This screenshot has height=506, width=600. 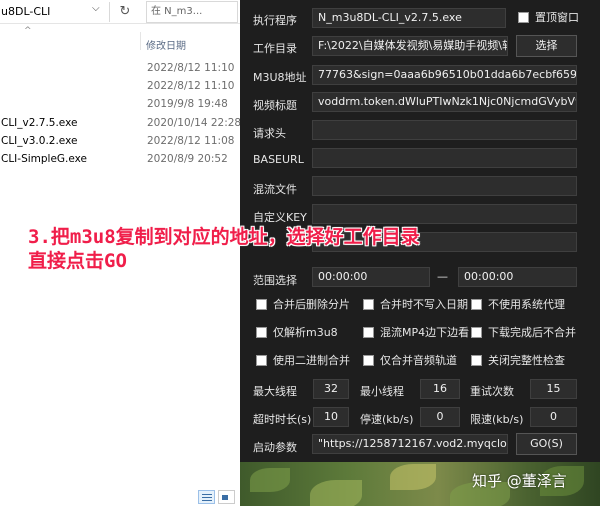 What do you see at coordinates (425, 332) in the screenshot?
I see `option-label: 混流MP4边下边看` at bounding box center [425, 332].